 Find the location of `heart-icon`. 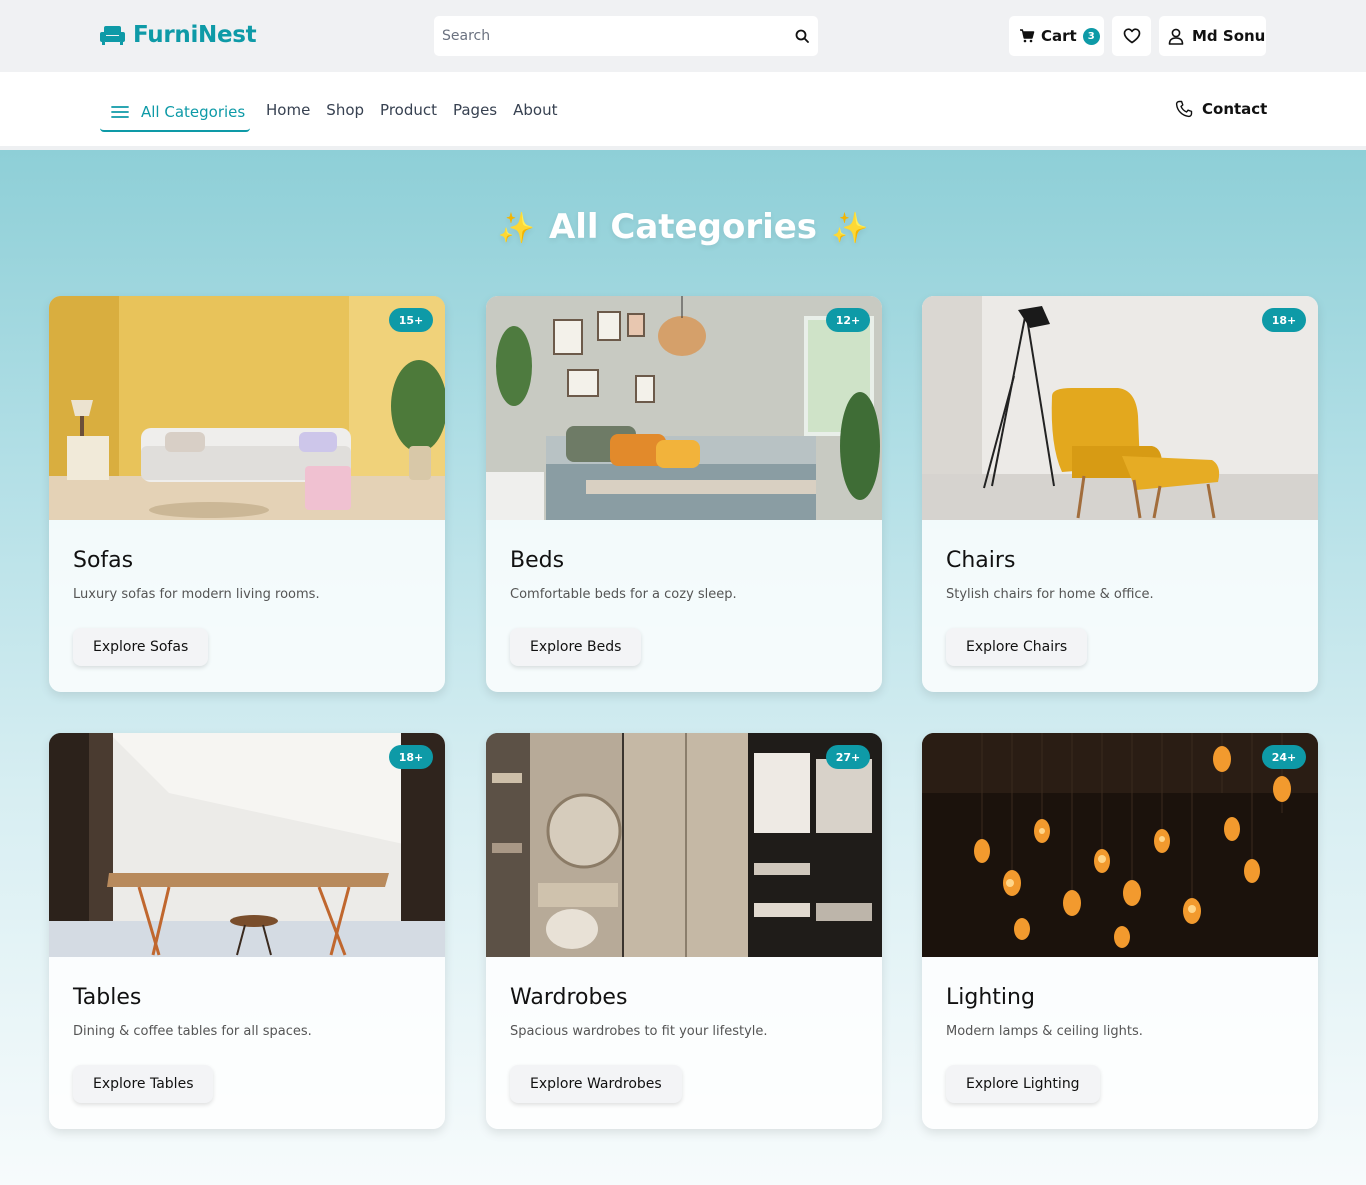

heart-icon is located at coordinates (1131, 36).